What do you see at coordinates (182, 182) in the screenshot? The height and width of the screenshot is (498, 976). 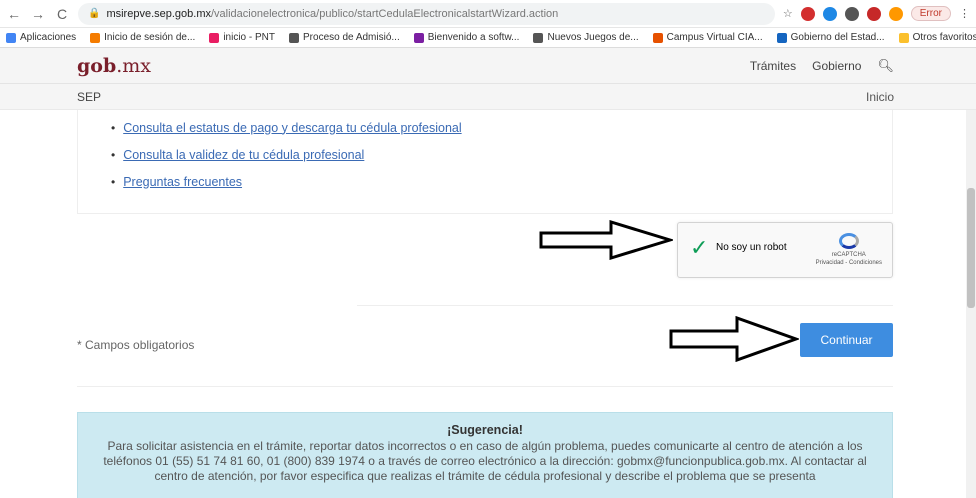 I see `link-preguntas: Preguntas frecuentes` at bounding box center [182, 182].